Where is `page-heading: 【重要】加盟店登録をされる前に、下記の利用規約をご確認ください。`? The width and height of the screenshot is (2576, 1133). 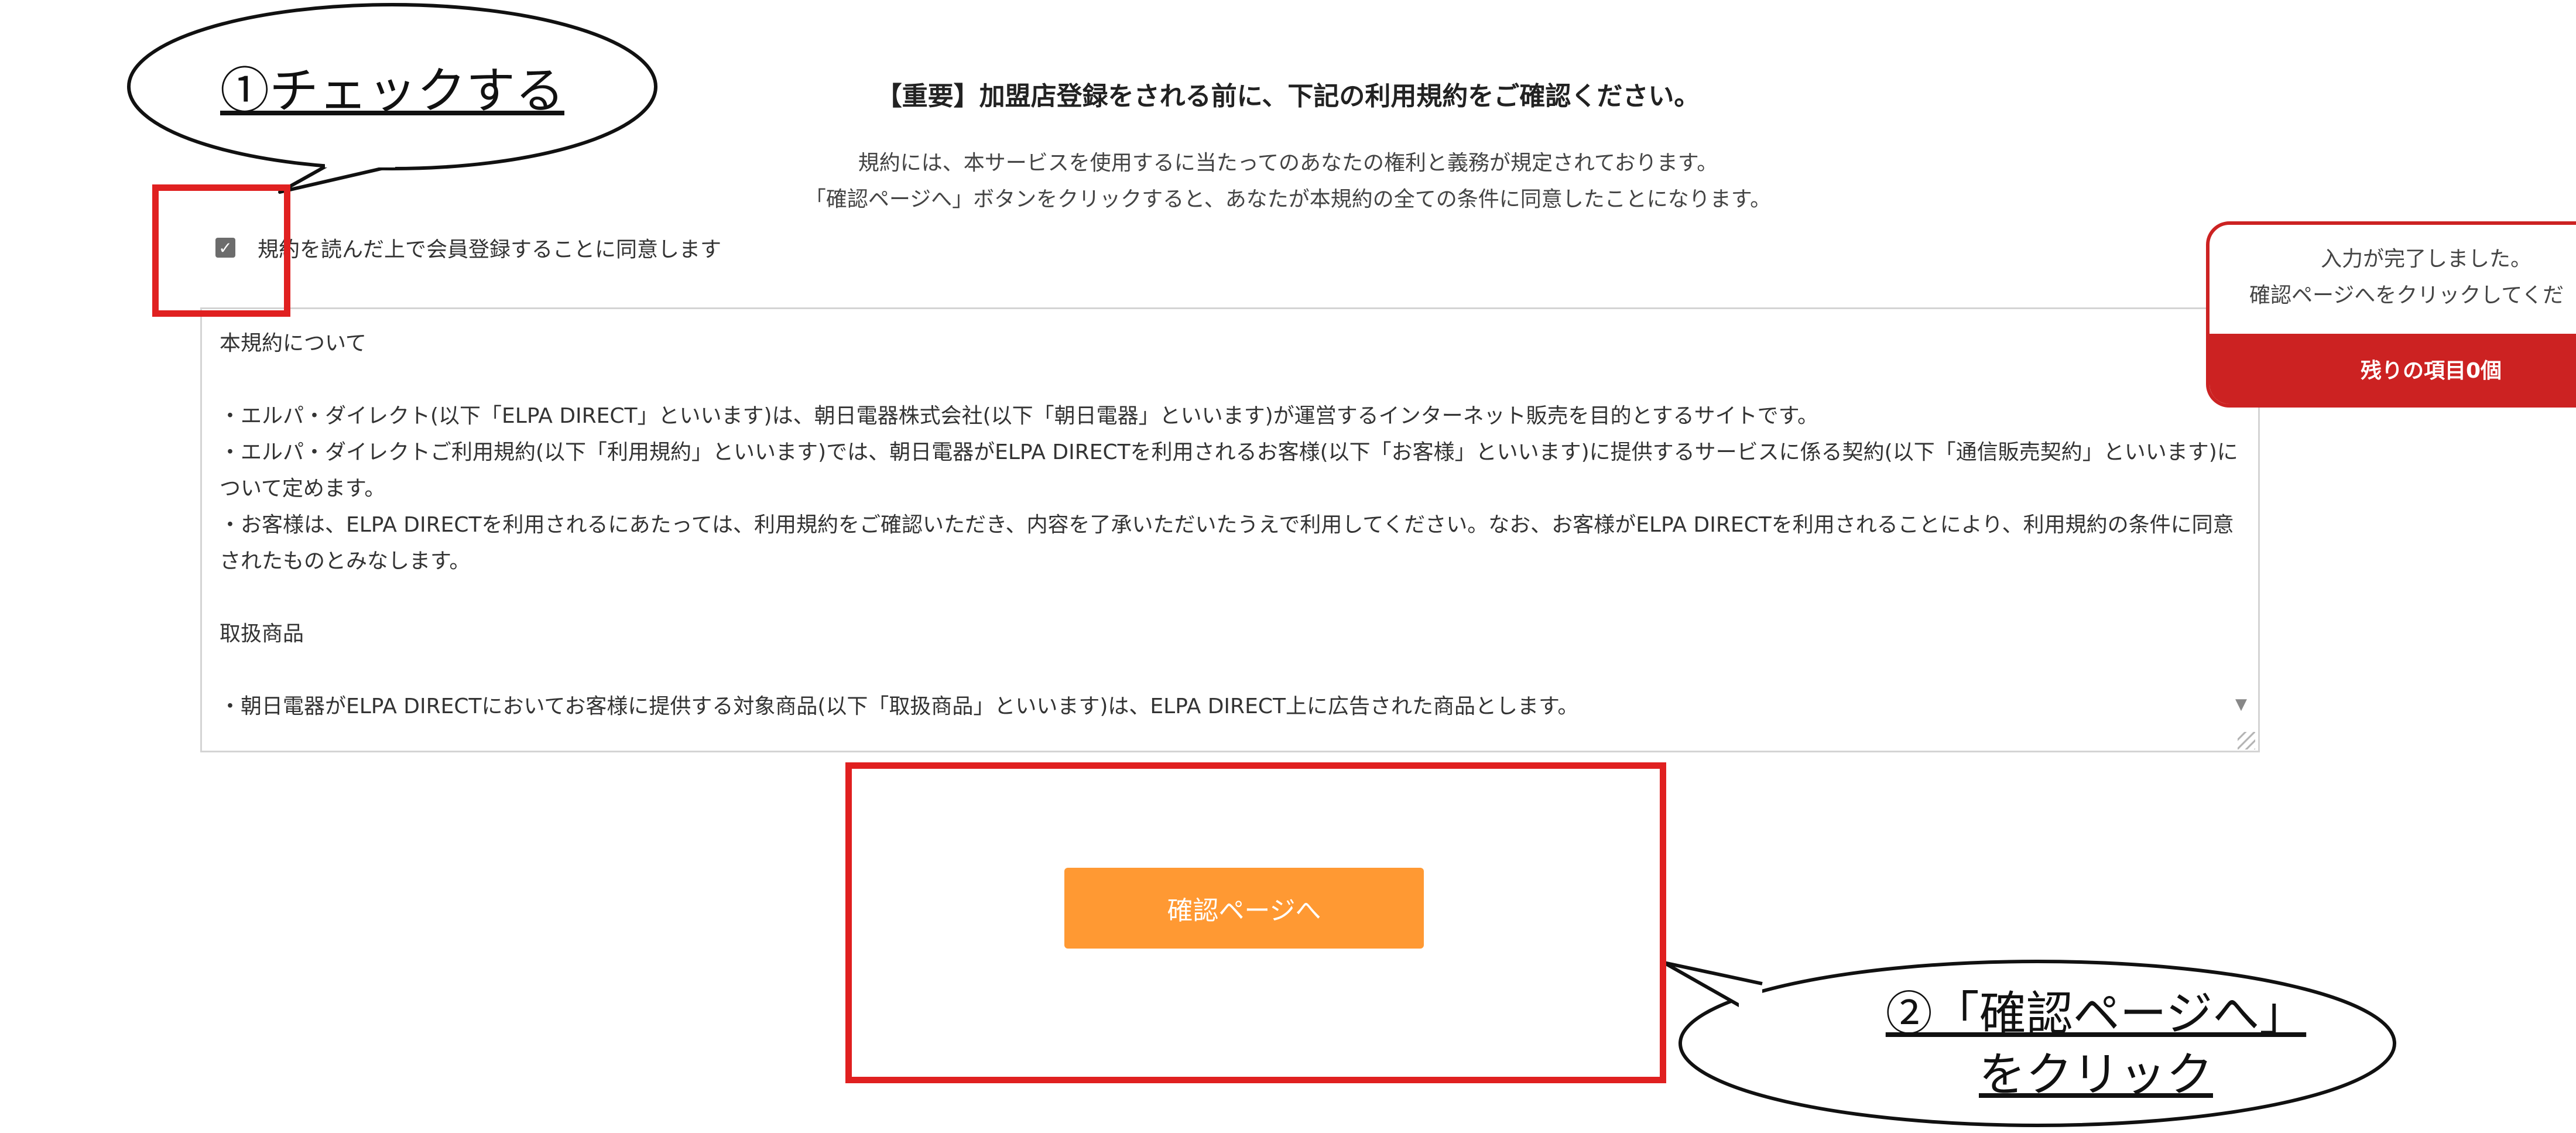
page-heading: 【重要】加盟店登録をされる前に、下記の利用規約をご確認ください。 is located at coordinates (1288, 96).